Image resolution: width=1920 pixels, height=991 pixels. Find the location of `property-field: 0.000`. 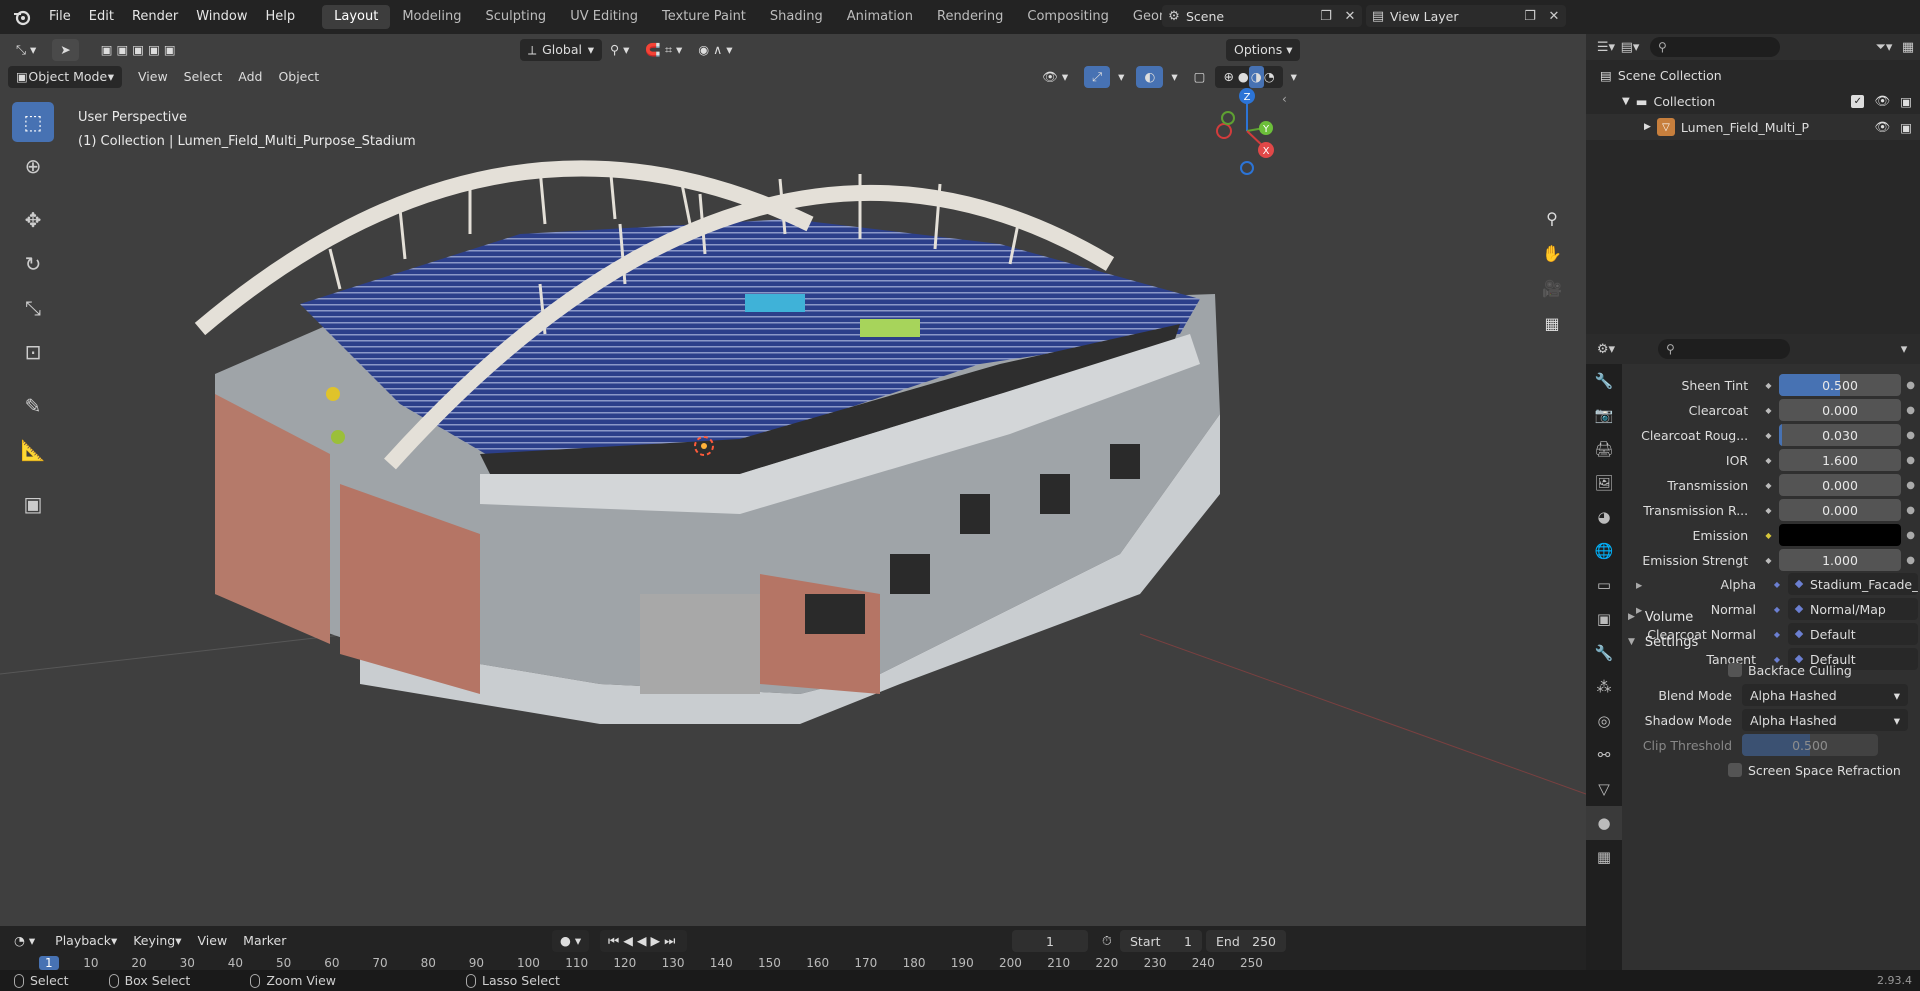

property-field: 0.000 is located at coordinates (1840, 410).